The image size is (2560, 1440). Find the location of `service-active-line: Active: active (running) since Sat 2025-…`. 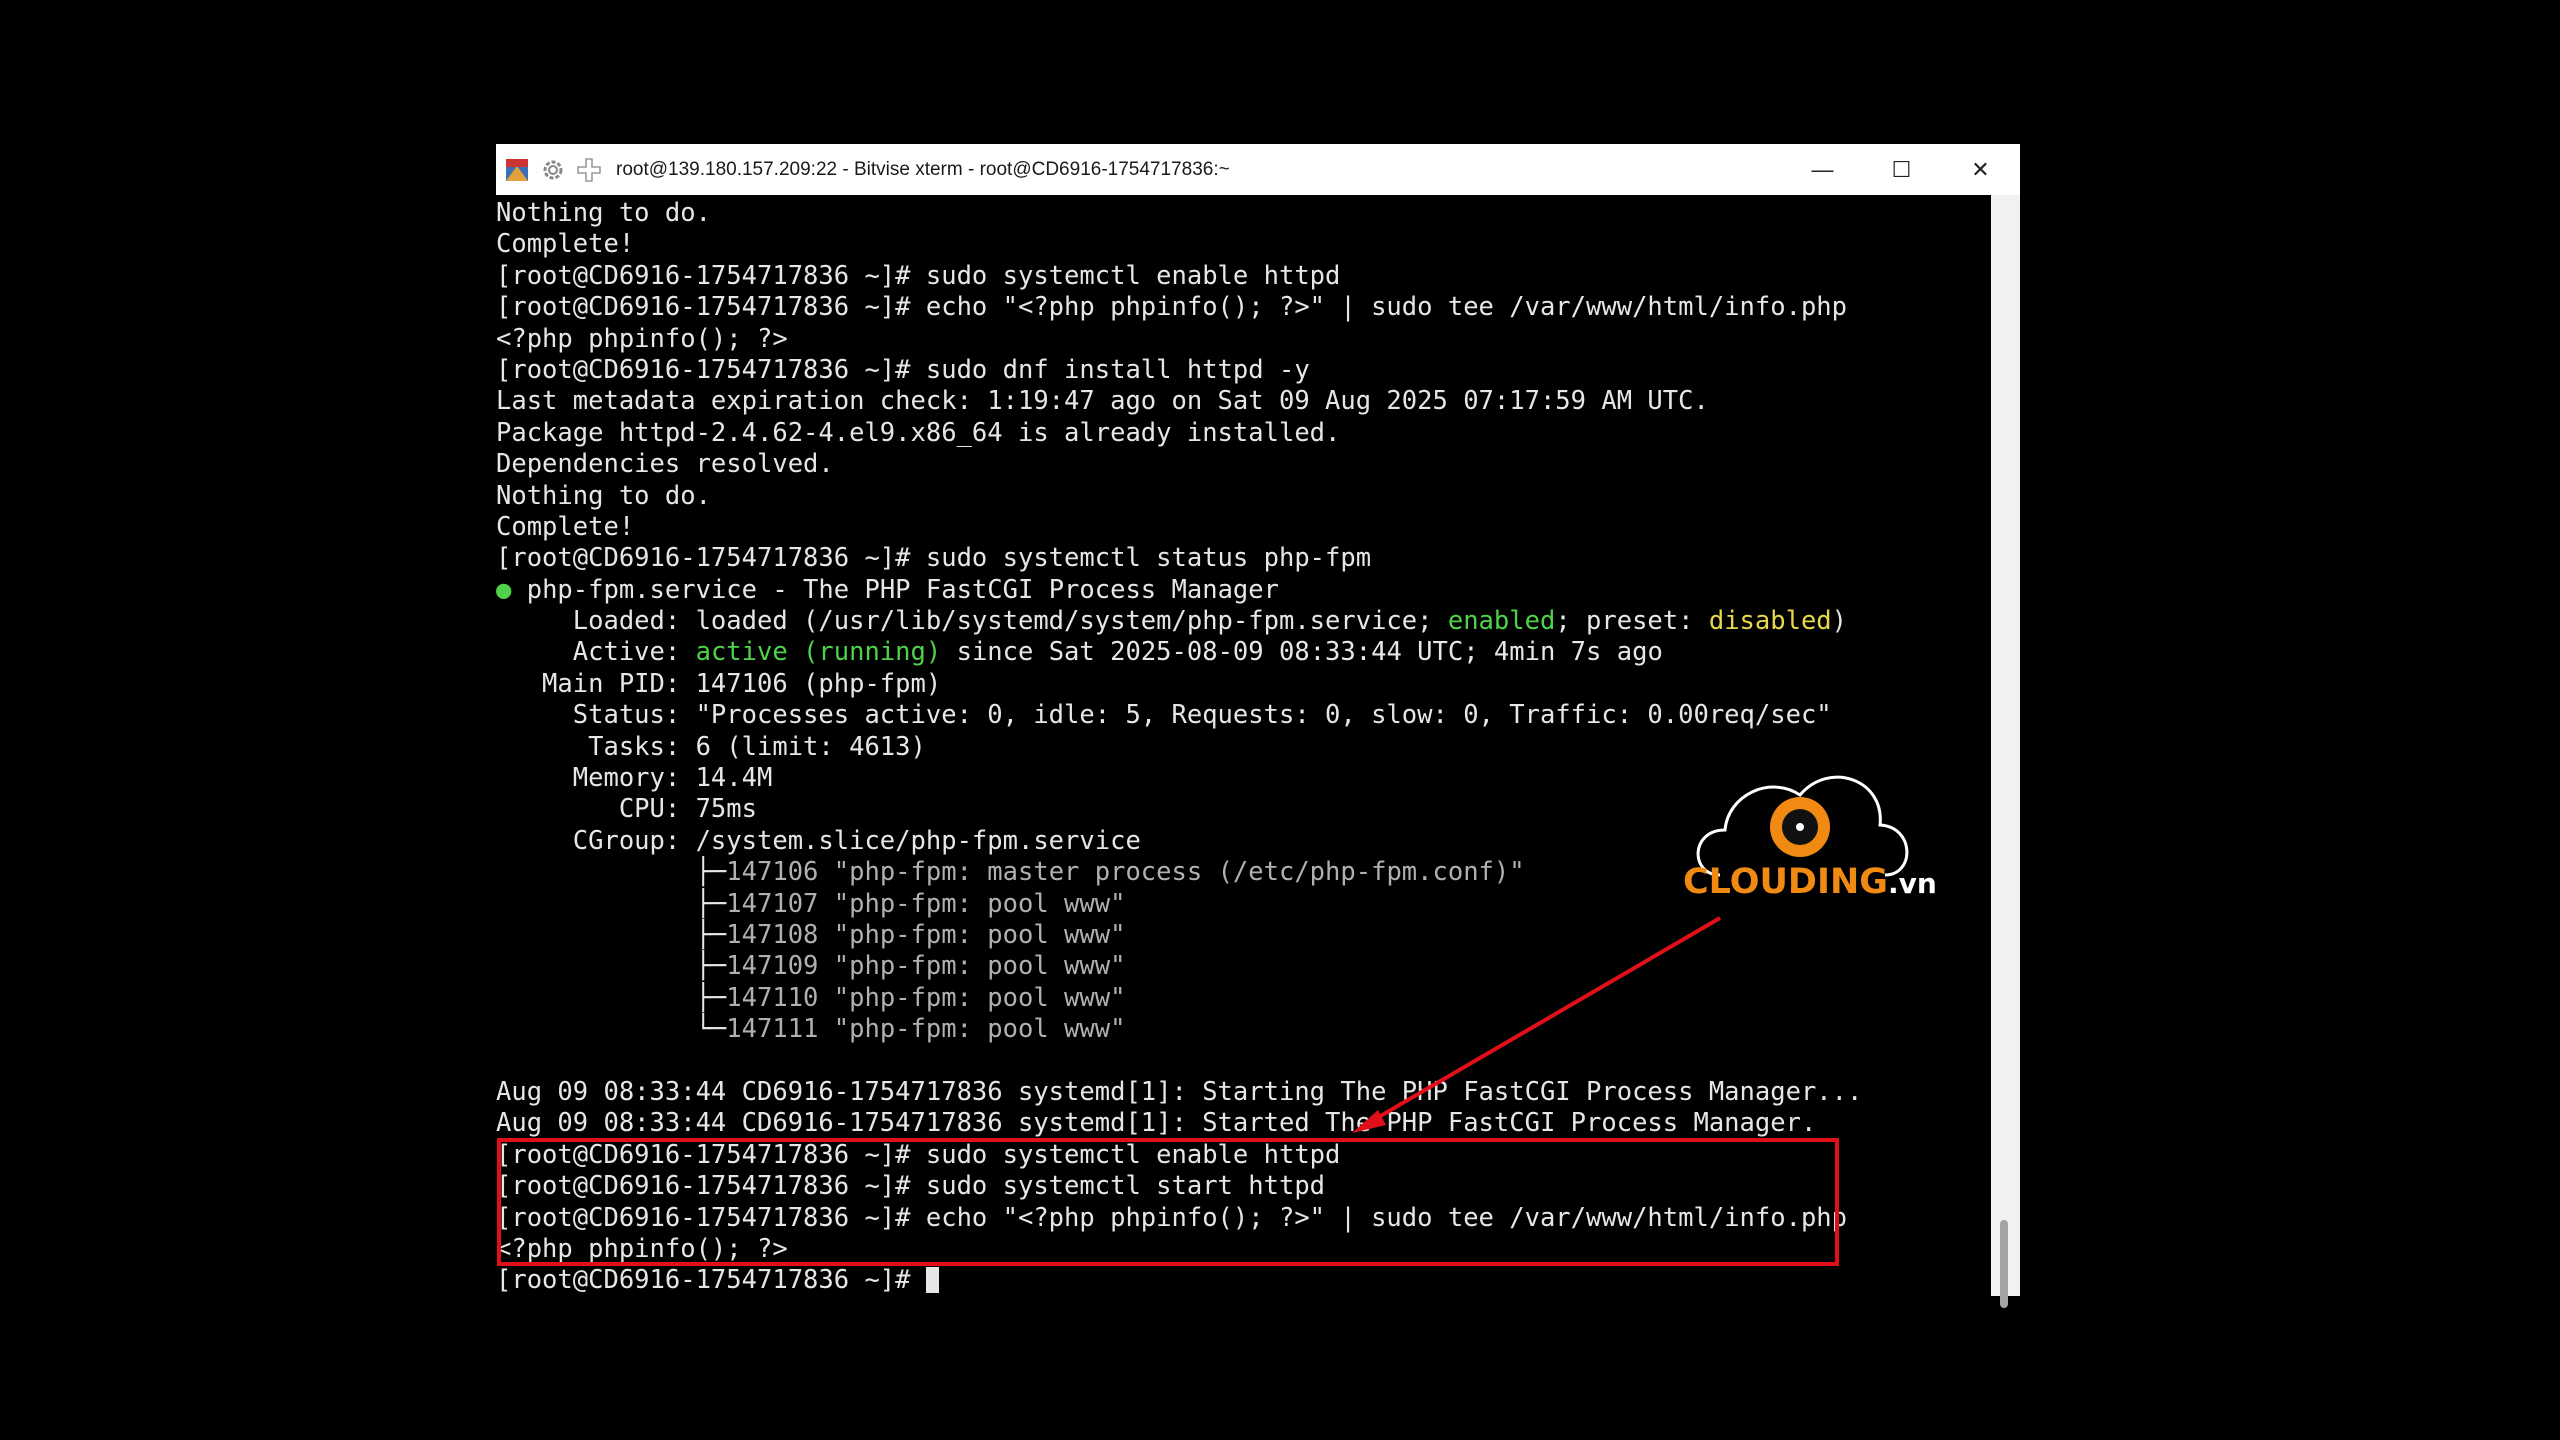

service-active-line: Active: active (running) since Sat 2025-… is located at coordinates (1179, 652).